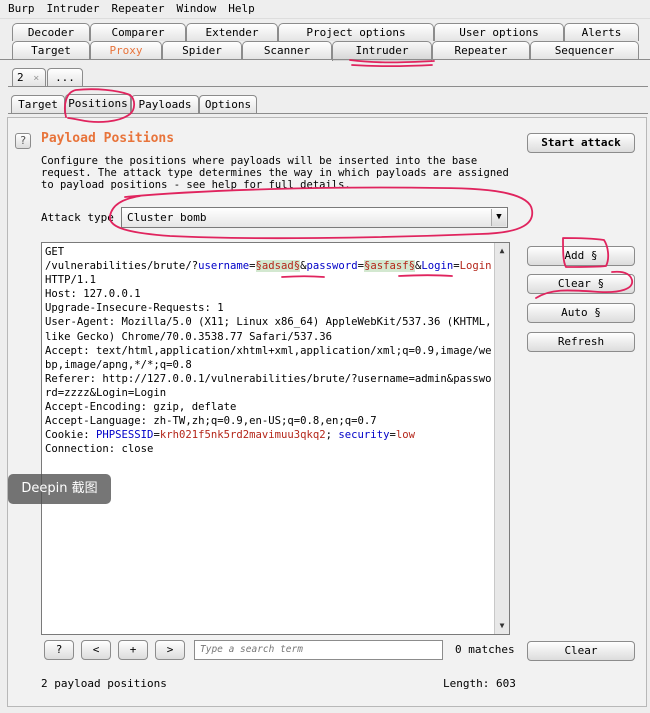 The width and height of the screenshot is (650, 713). What do you see at coordinates (138, 32) in the screenshot?
I see `tab-comparer: Comparer` at bounding box center [138, 32].